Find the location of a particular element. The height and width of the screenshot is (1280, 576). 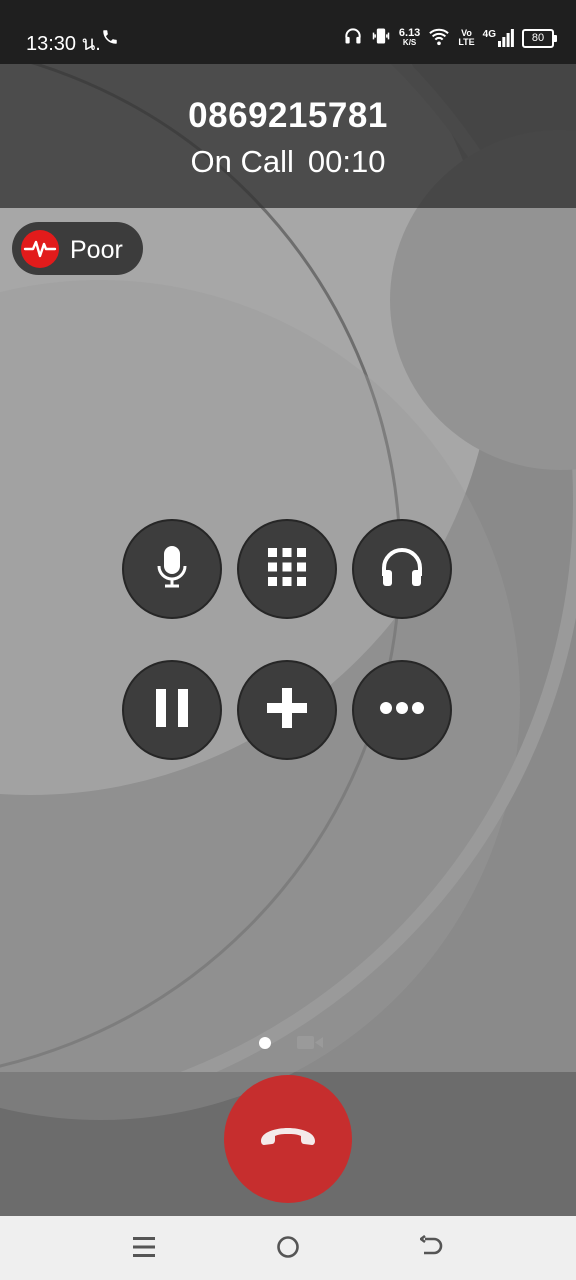

hold-button is located at coordinates (172, 710).